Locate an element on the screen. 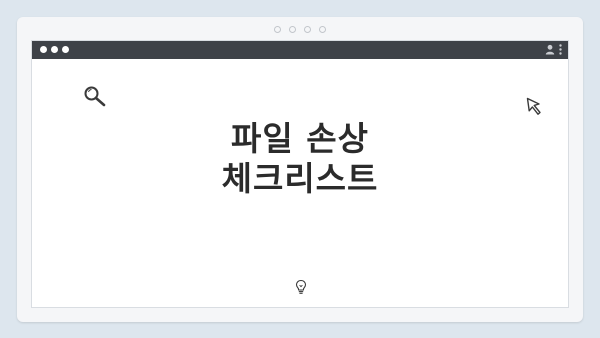 The image size is (600, 338). title-line-1: 파일 손상 is located at coordinates (300, 138).